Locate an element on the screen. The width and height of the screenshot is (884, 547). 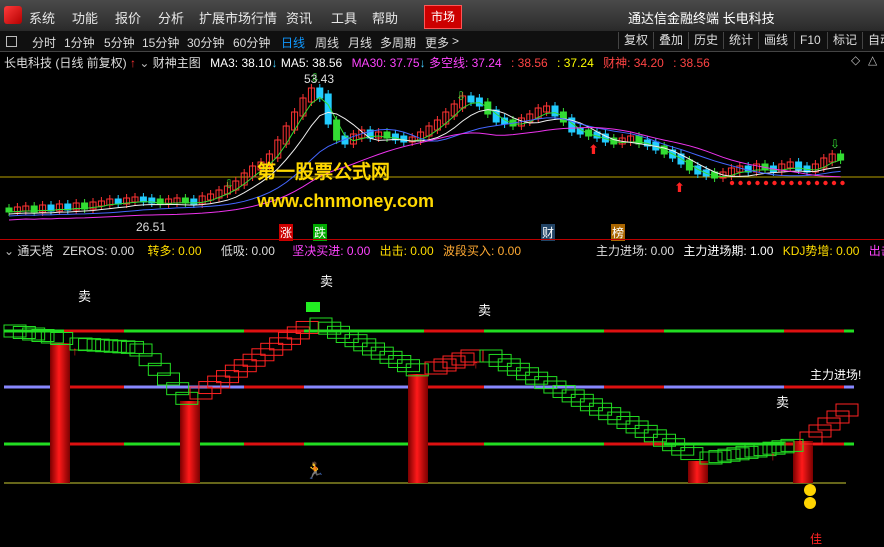
smiley-icon is located at coordinates (810, 496).